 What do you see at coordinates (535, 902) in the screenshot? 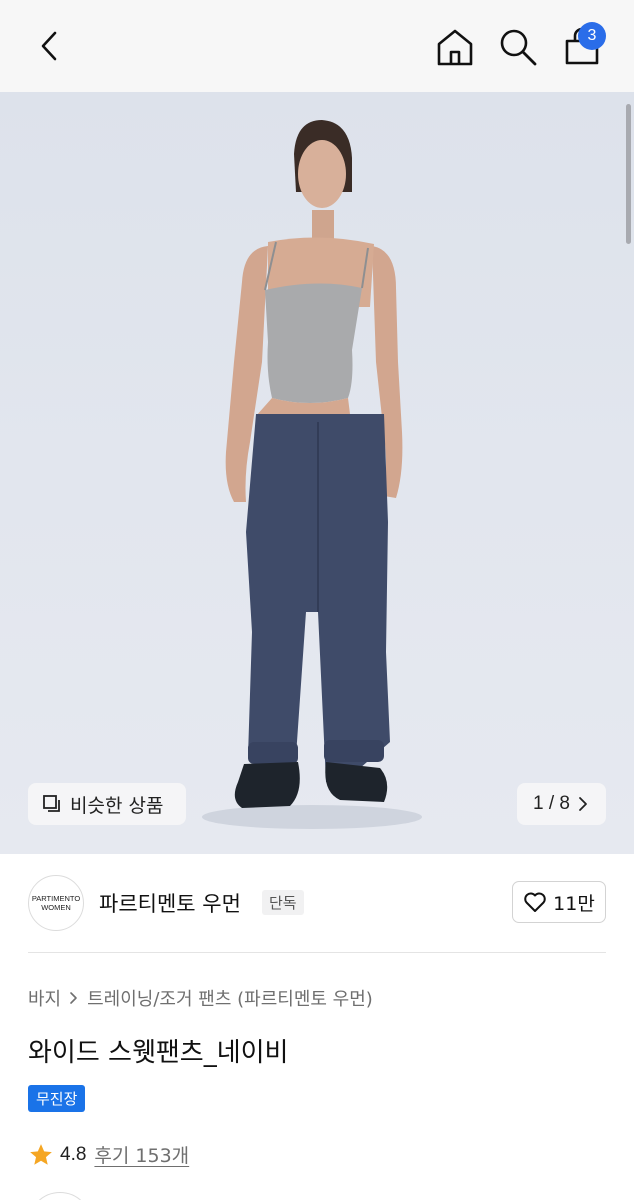
I see `heart-icon` at bounding box center [535, 902].